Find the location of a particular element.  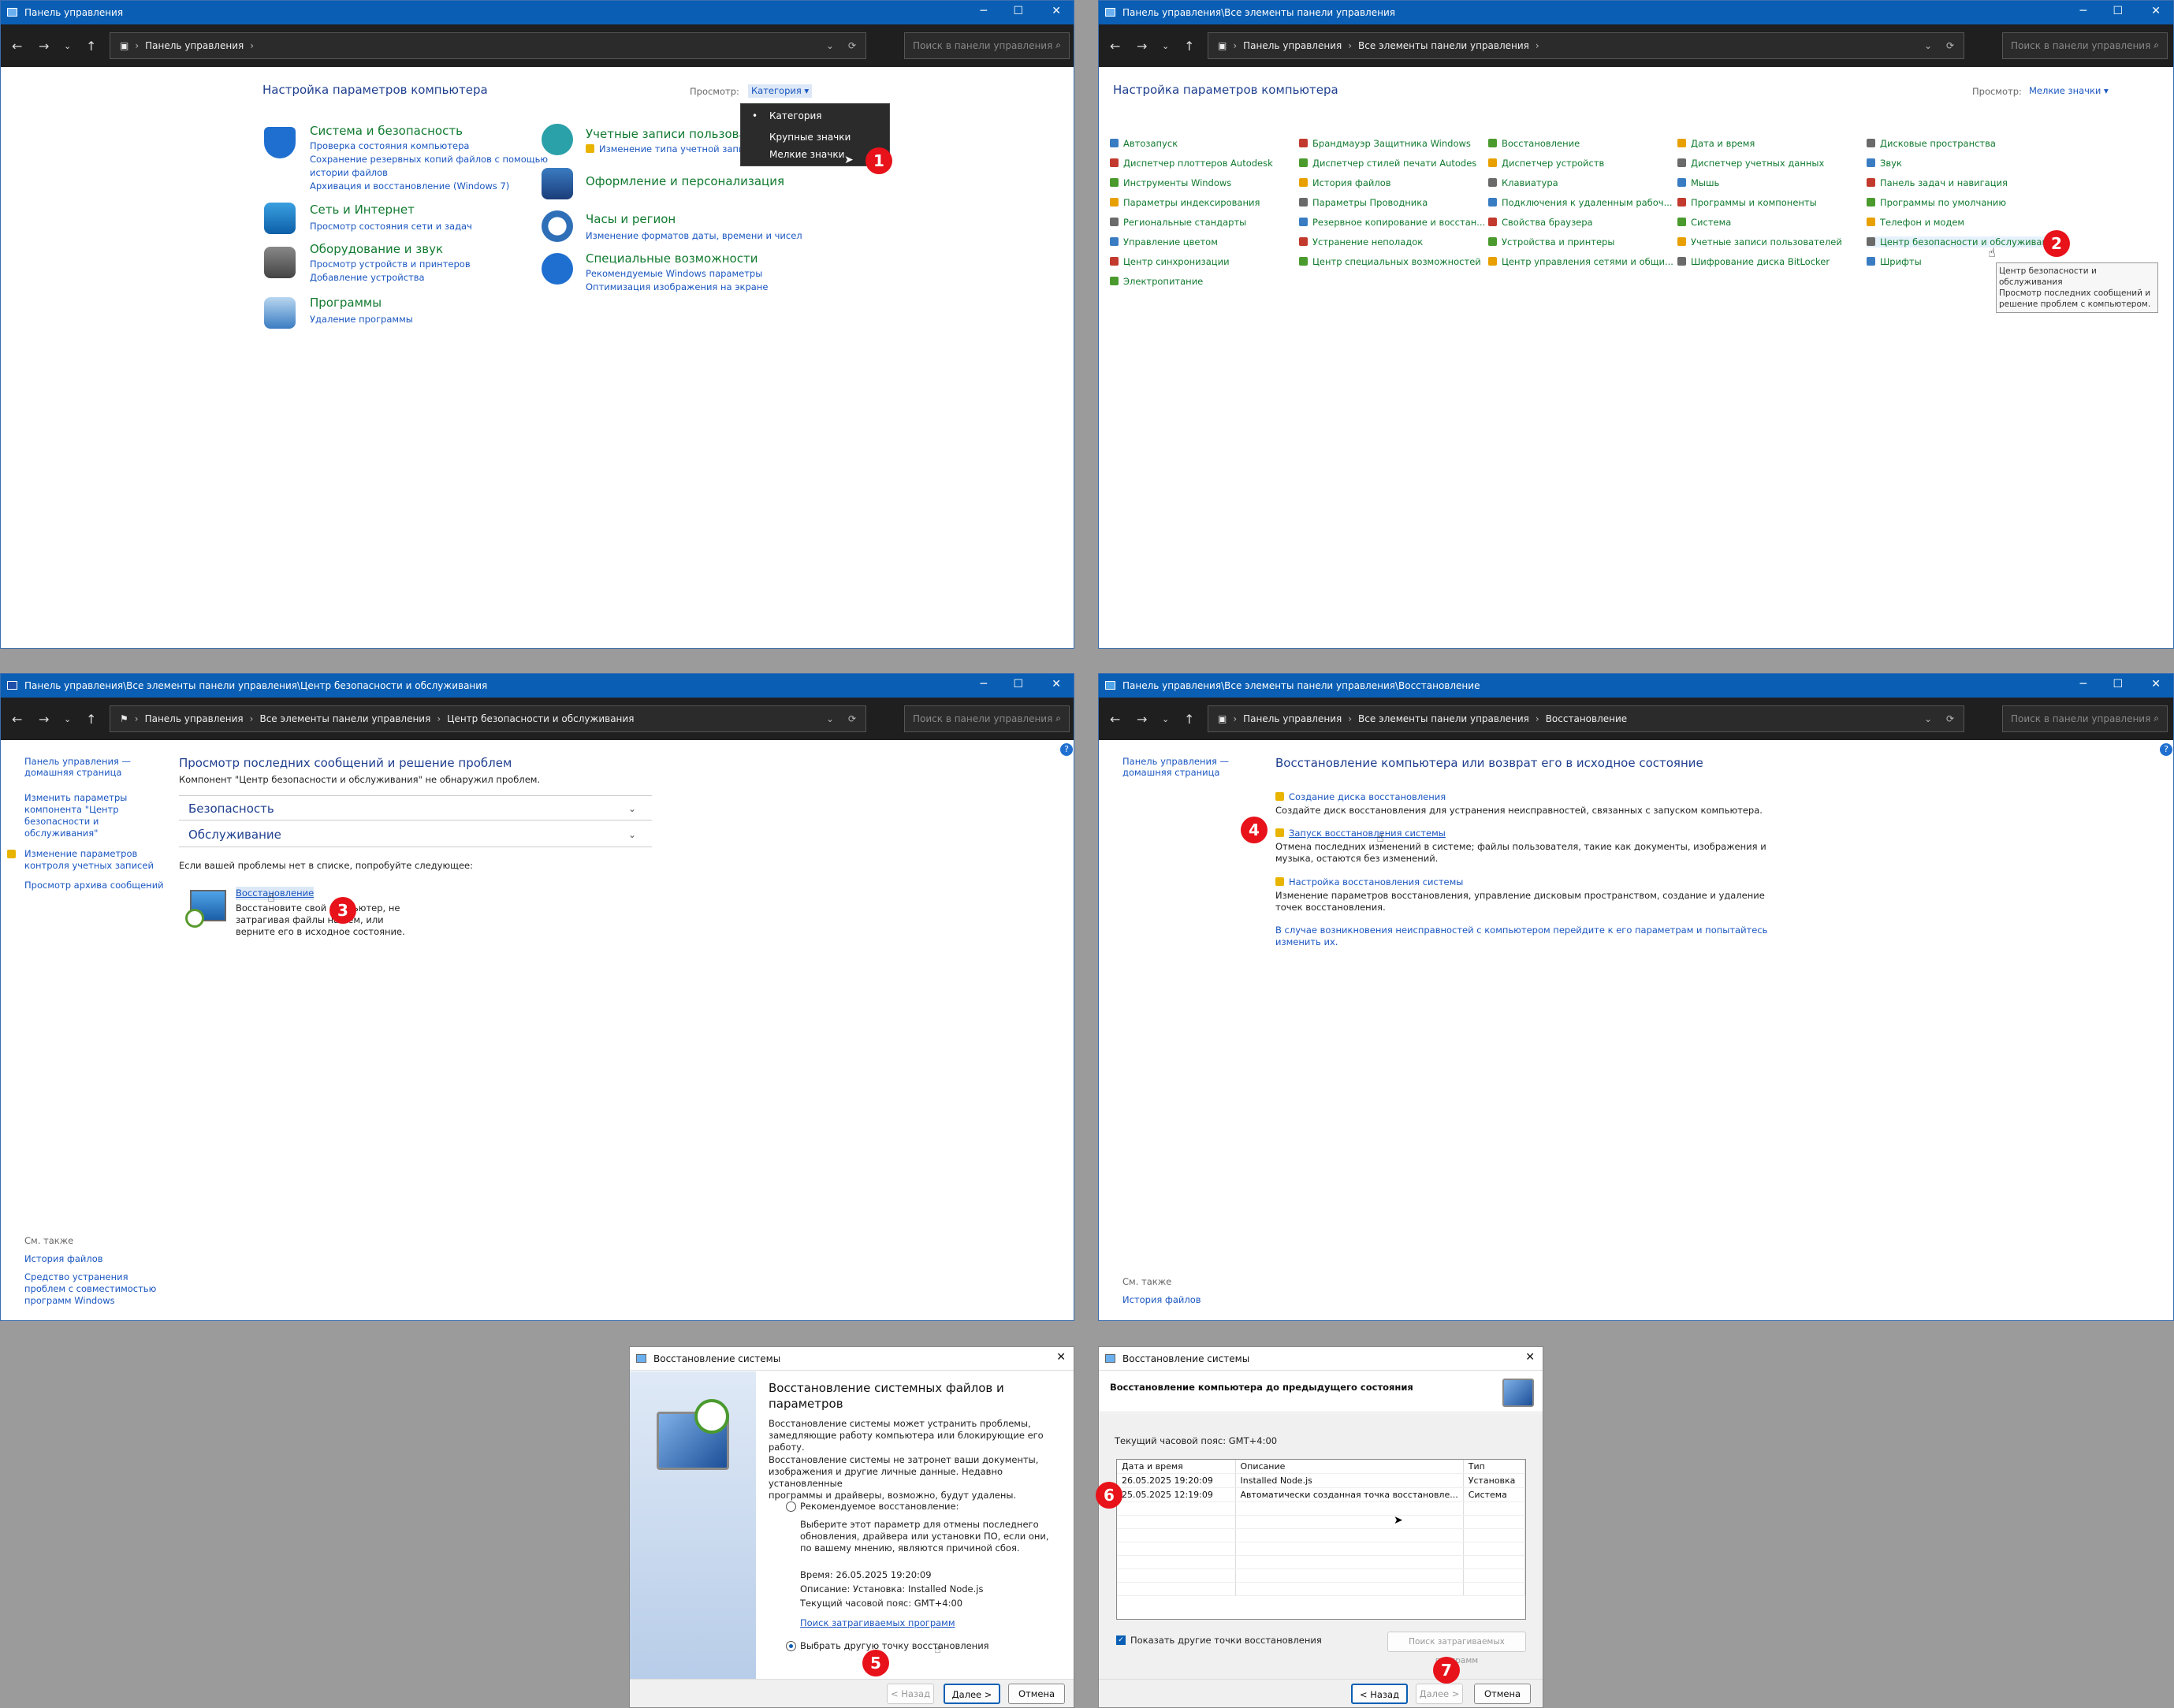

menu-item-large-icons: Крупные значки is located at coordinates (810, 137).